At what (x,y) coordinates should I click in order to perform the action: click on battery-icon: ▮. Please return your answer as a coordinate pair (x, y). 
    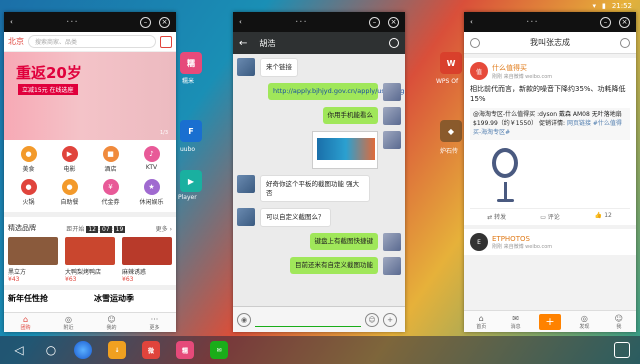
    Looking at the image, I should click on (603, 6).